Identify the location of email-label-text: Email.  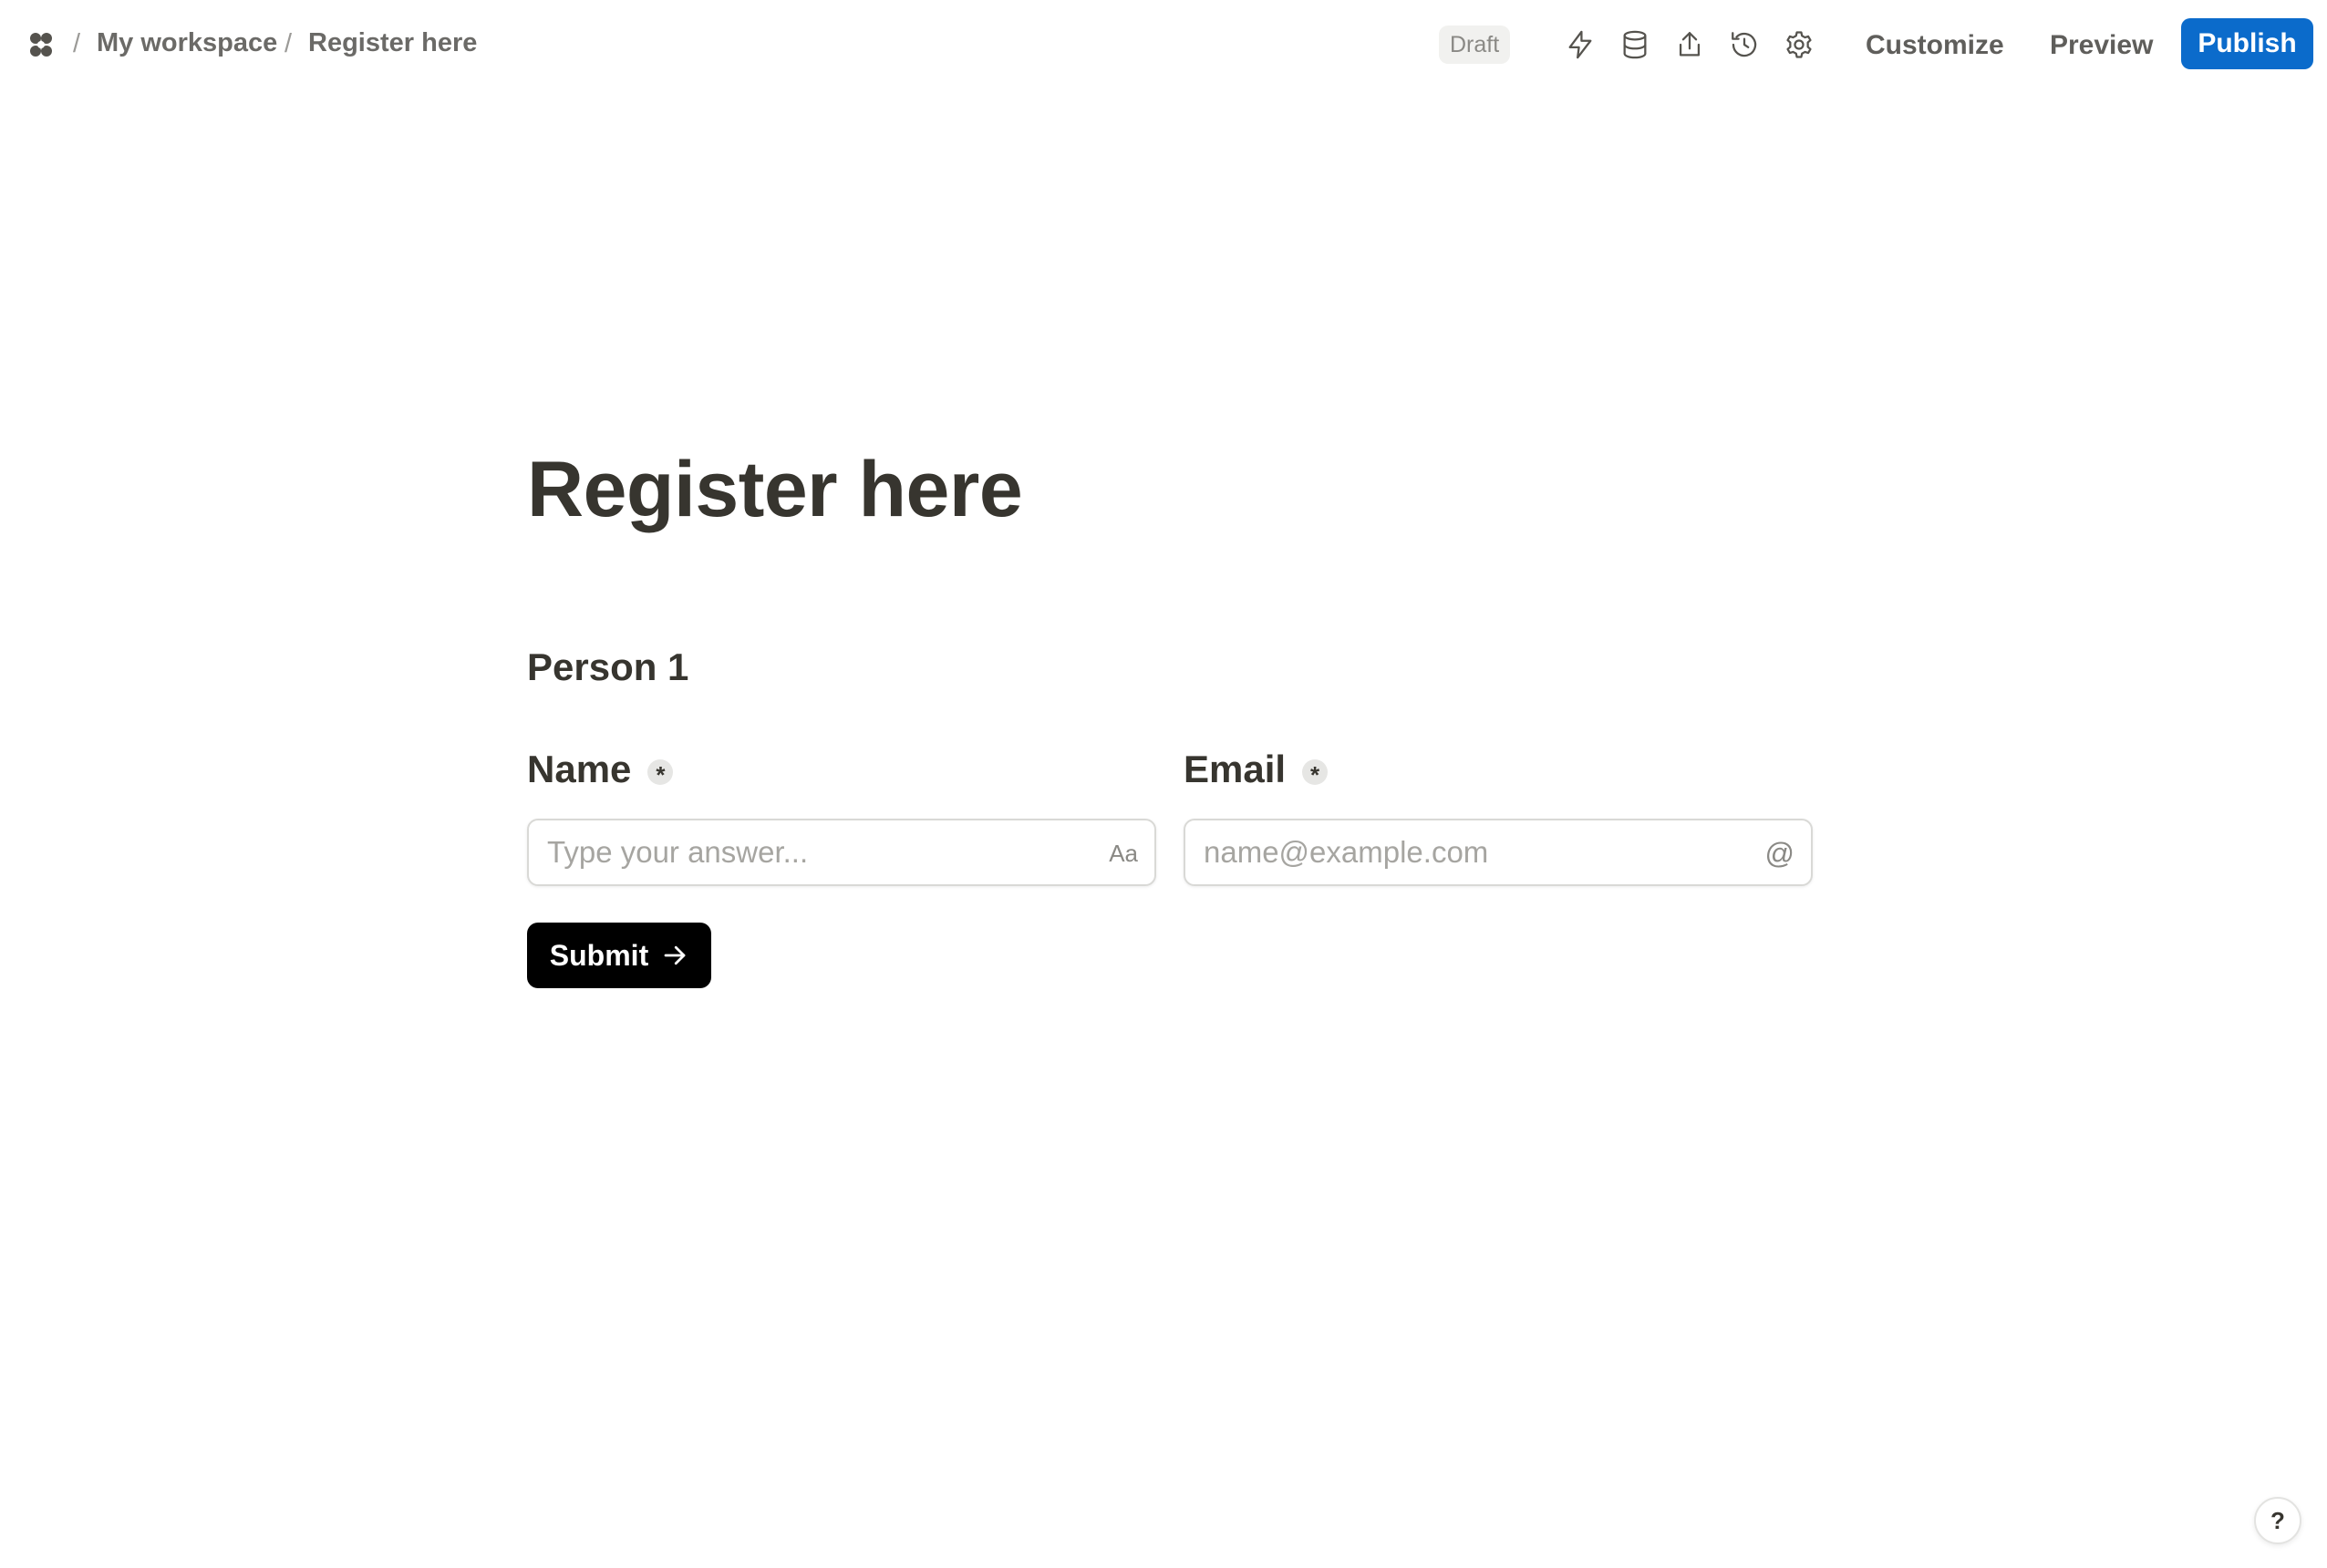
(1235, 769).